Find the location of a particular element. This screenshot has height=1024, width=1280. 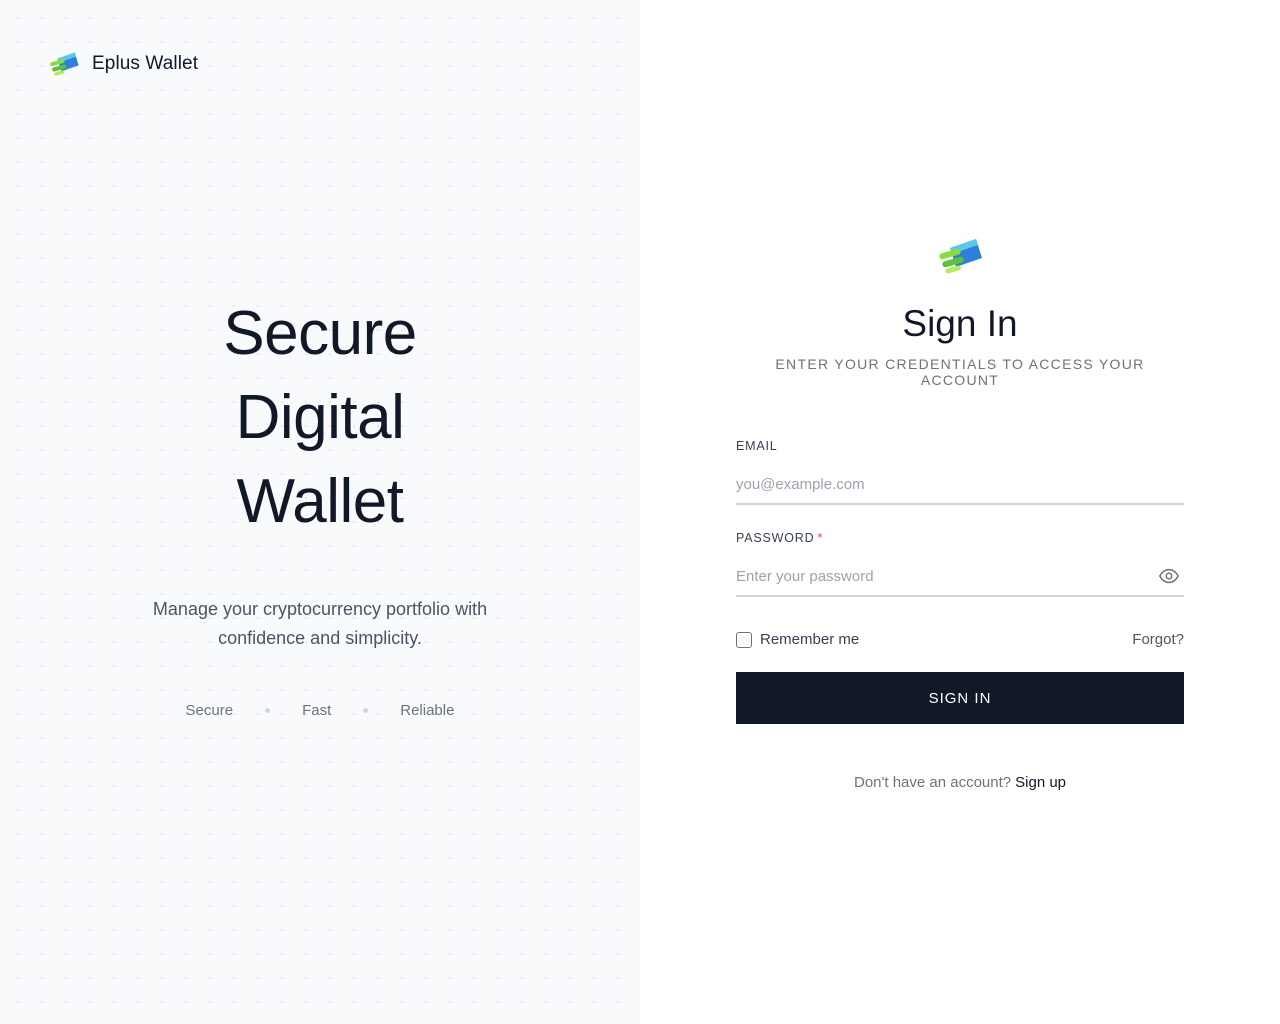

brand: Eplus Wallet is located at coordinates (123, 64).